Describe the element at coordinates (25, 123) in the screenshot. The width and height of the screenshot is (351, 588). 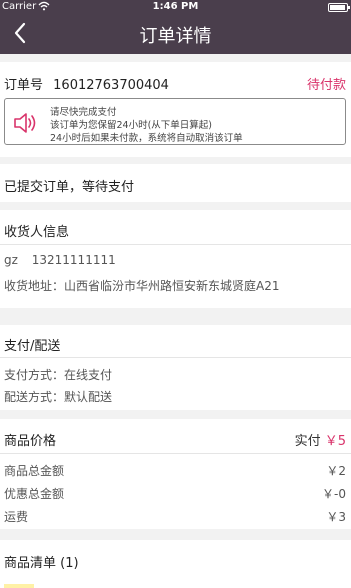
I see `speaker-icon` at that location.